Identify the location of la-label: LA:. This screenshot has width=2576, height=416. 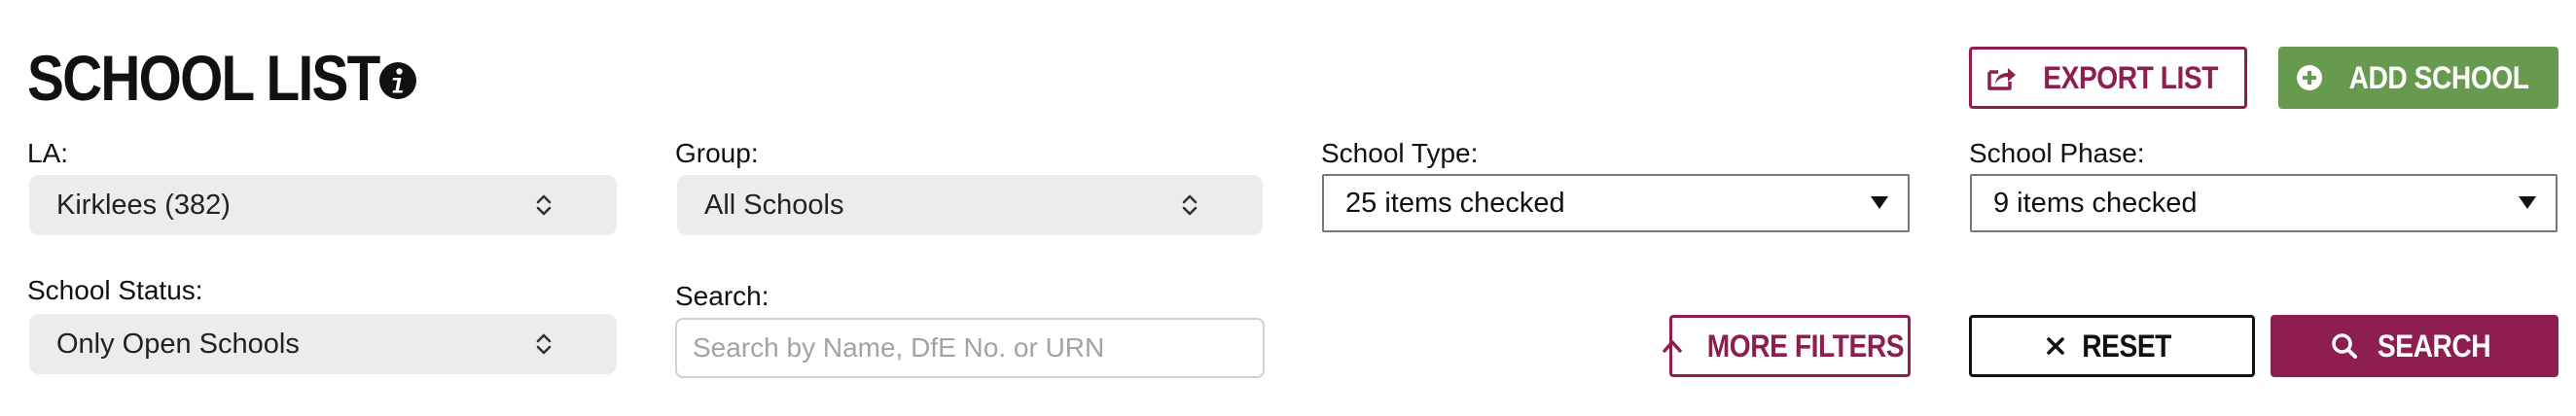
(48, 153).